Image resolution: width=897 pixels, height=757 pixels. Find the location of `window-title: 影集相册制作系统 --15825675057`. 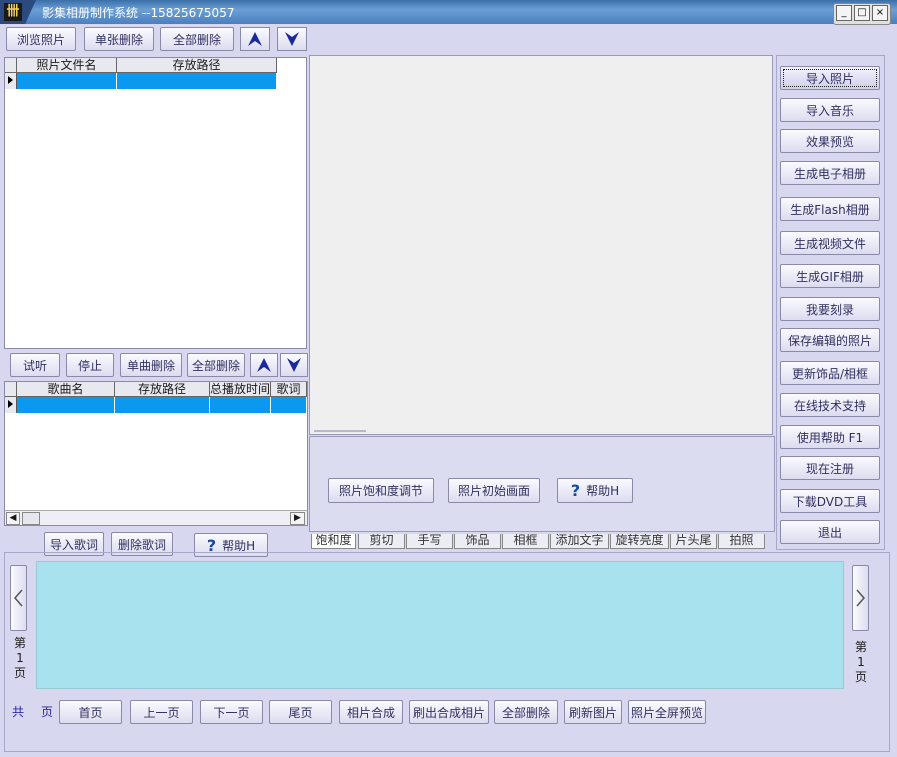

window-title: 影集相册制作系统 --15825675057 is located at coordinates (138, 13).